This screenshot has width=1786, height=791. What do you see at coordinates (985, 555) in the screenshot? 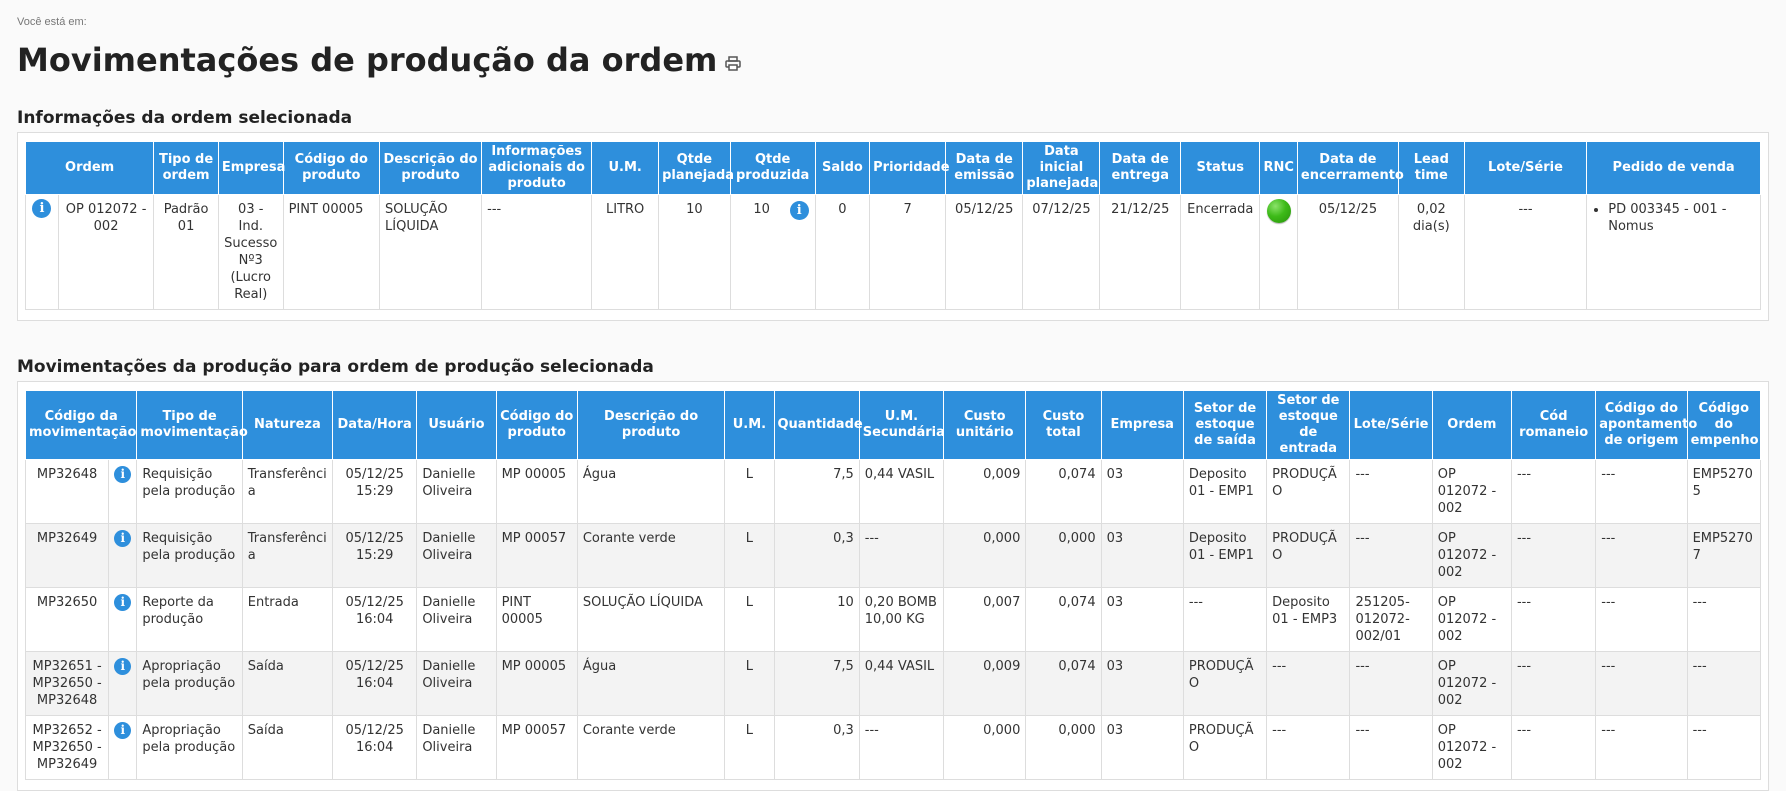
I see `cell-custo-unit: 0,000` at bounding box center [985, 555].